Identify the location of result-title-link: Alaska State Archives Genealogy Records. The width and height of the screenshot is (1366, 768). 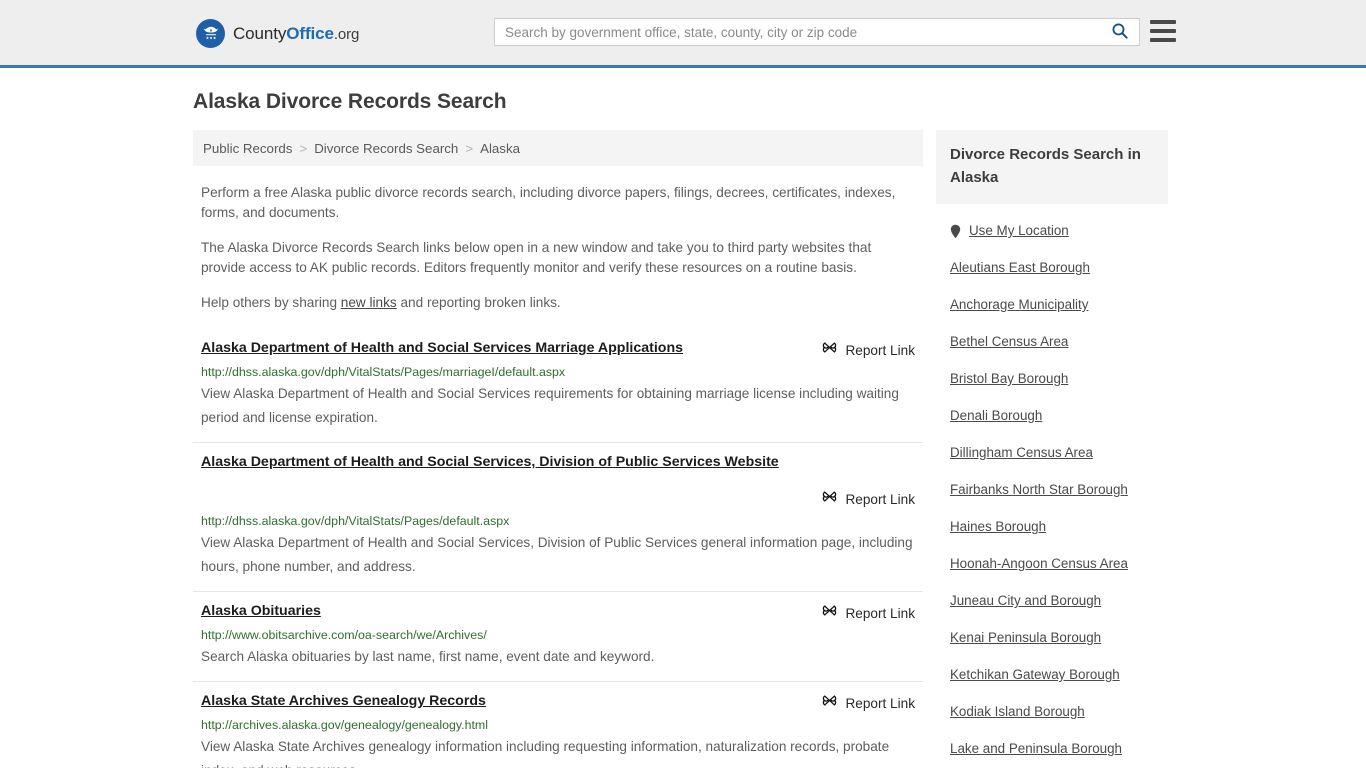
(343, 701).